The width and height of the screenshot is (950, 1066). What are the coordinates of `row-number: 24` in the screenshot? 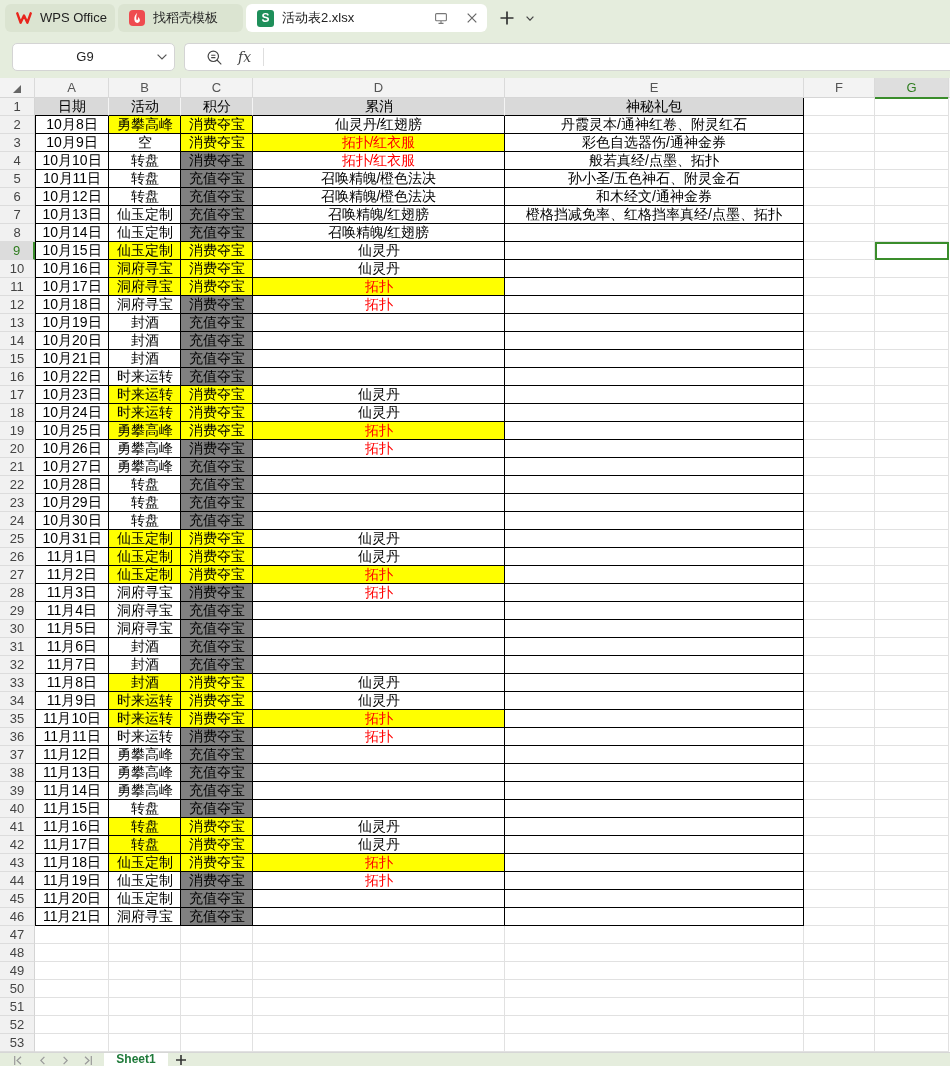 It's located at (17, 521).